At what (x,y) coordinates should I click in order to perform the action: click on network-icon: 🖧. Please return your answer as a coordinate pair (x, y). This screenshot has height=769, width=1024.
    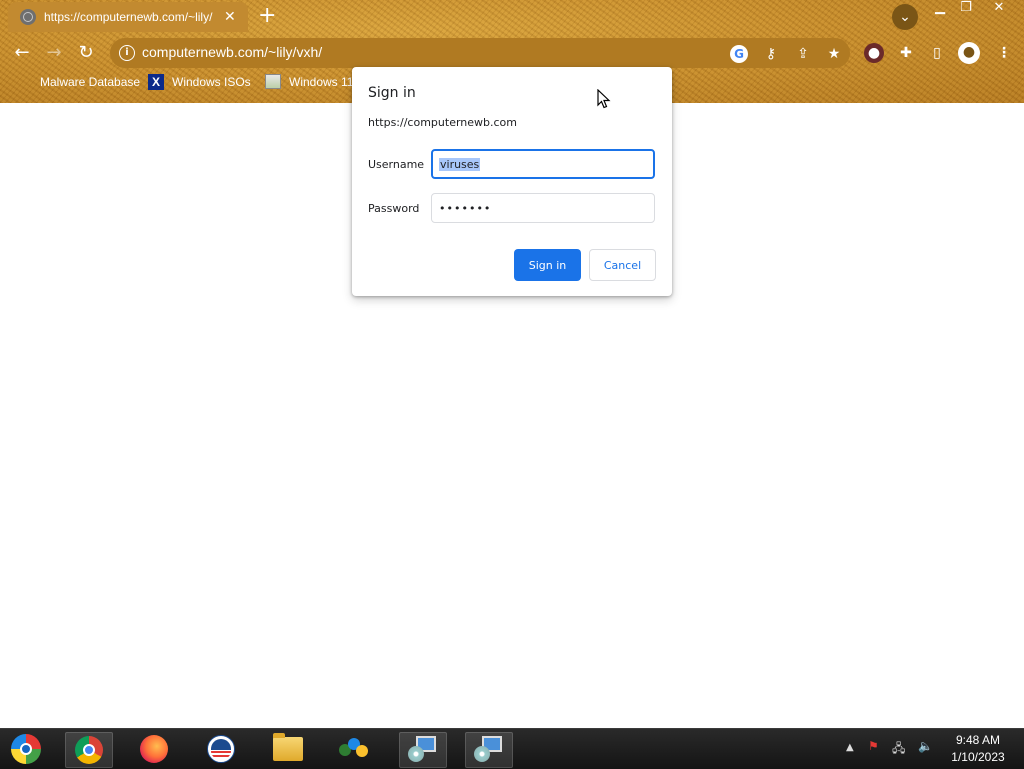
    Looking at the image, I should click on (898, 749).